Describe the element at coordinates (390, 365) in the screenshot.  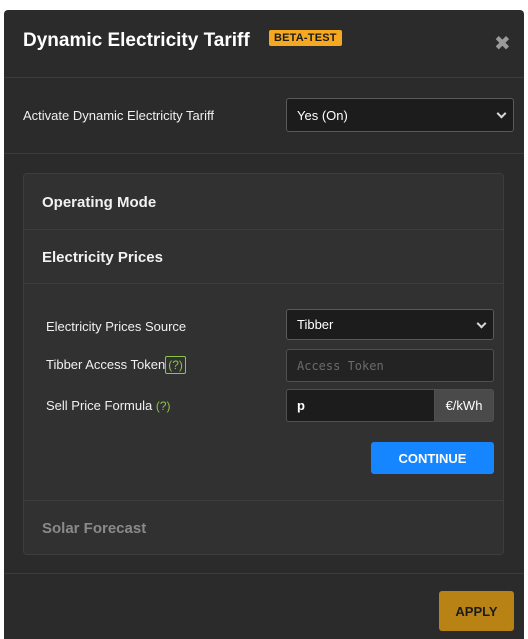
I see `token-input` at that location.